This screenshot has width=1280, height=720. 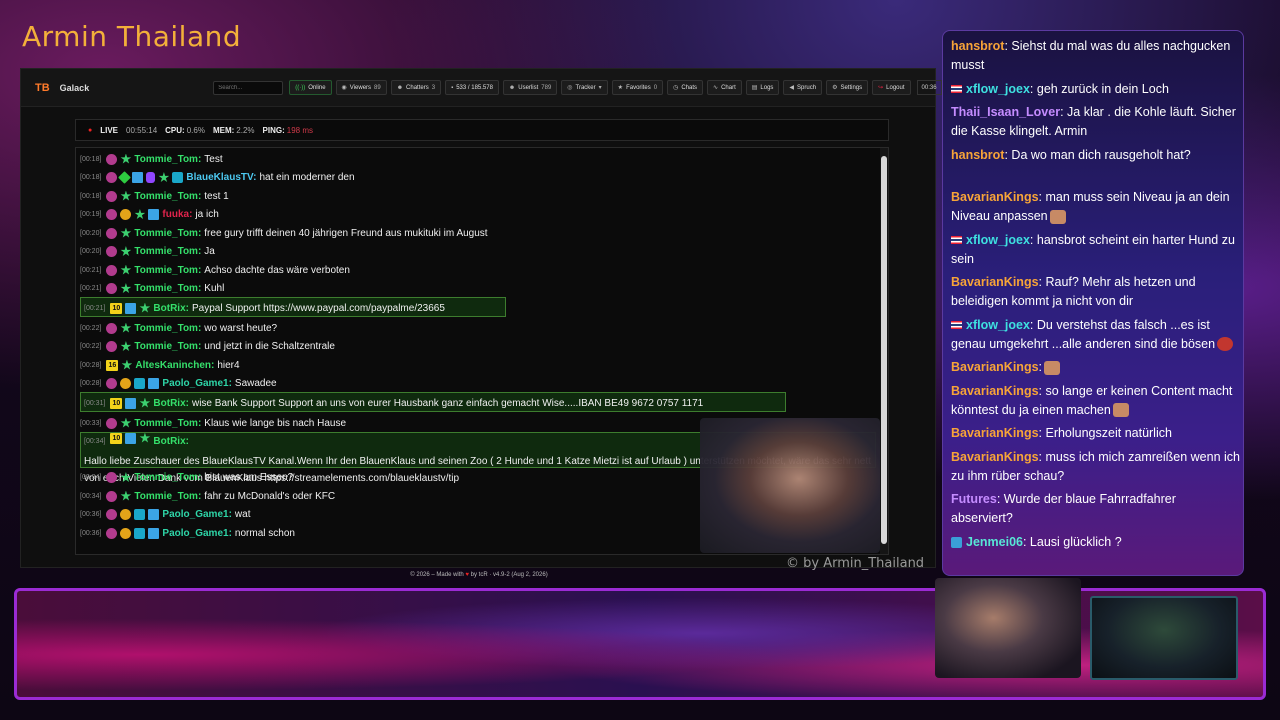 I want to click on chat-scrollbar, so click(x=884, y=351).